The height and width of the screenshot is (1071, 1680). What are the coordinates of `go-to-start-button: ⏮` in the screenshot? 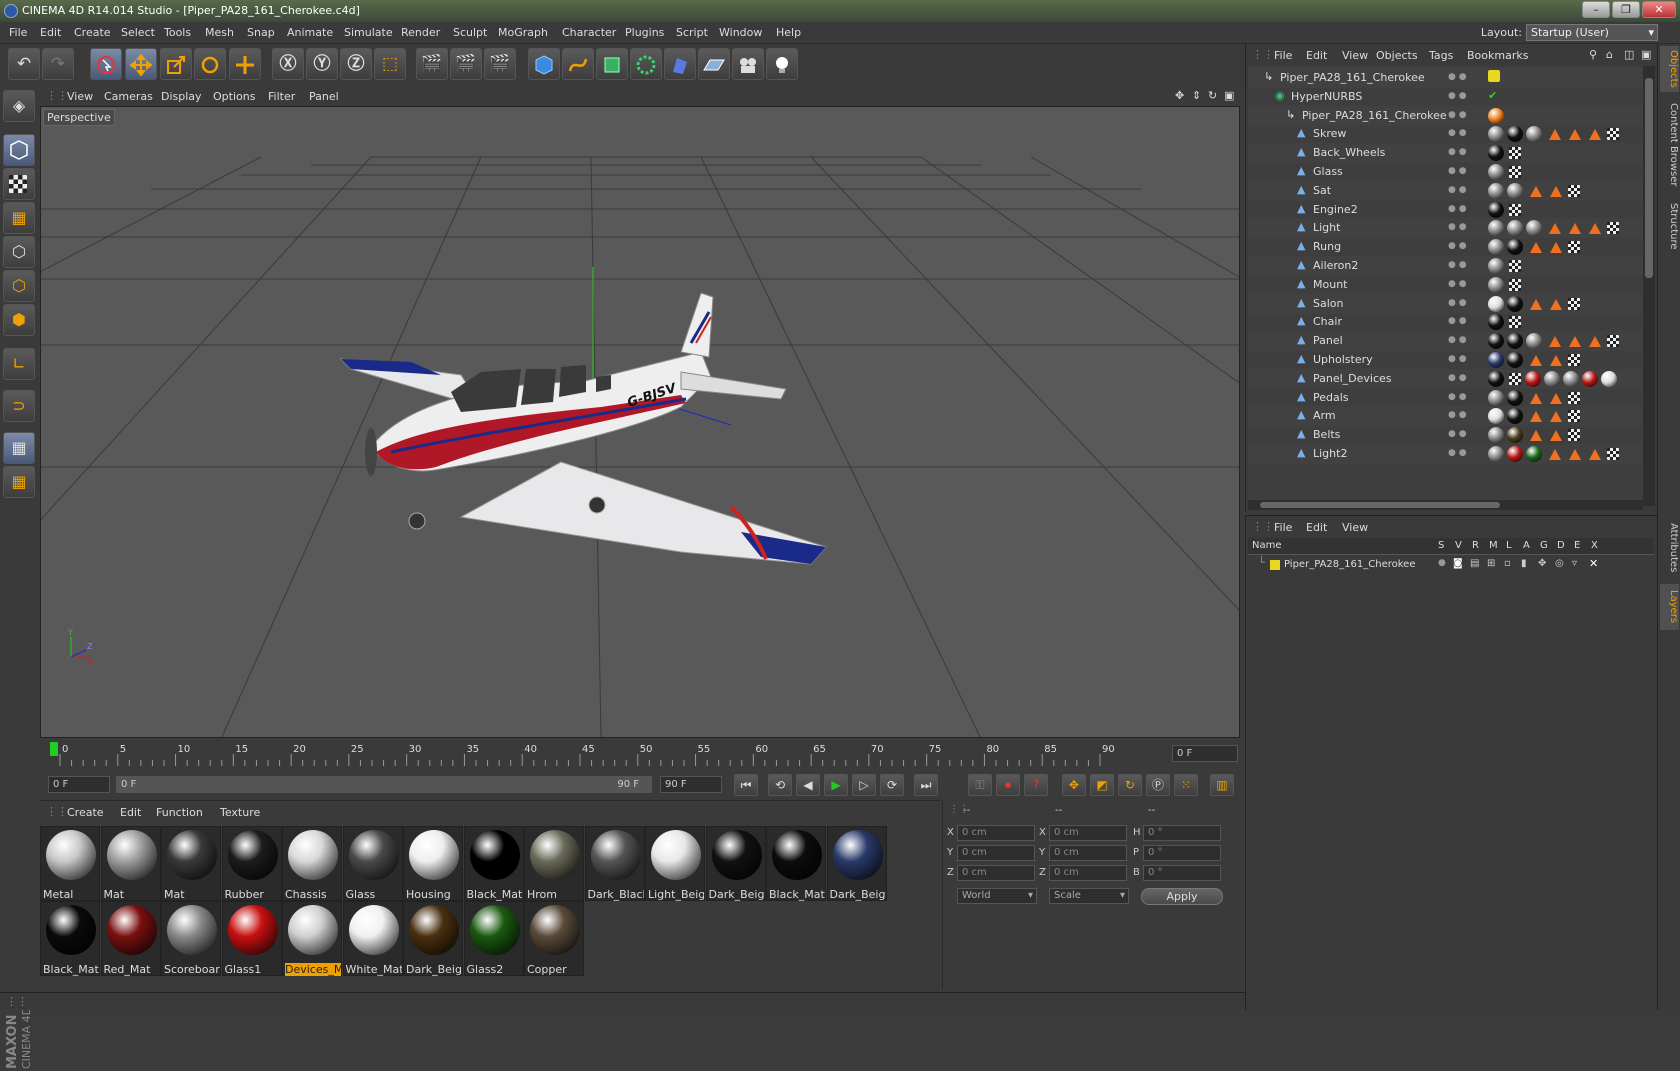 It's located at (746, 785).